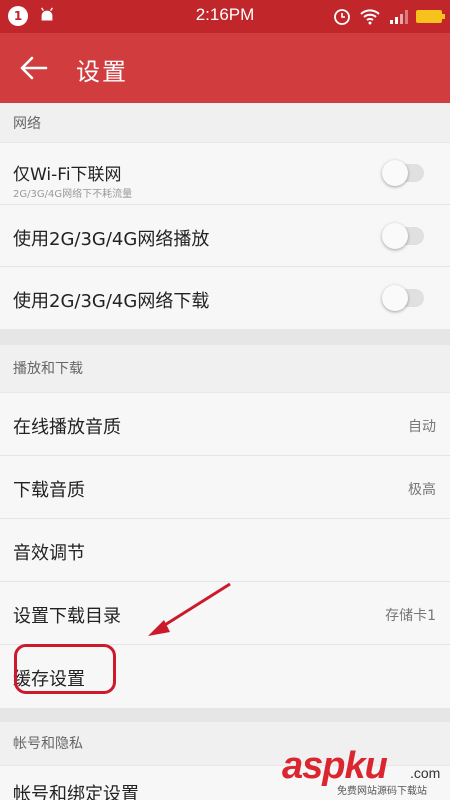  What do you see at coordinates (111, 301) in the screenshot?
I see `setting-label: 使用2G/3G/4G网络下载` at bounding box center [111, 301].